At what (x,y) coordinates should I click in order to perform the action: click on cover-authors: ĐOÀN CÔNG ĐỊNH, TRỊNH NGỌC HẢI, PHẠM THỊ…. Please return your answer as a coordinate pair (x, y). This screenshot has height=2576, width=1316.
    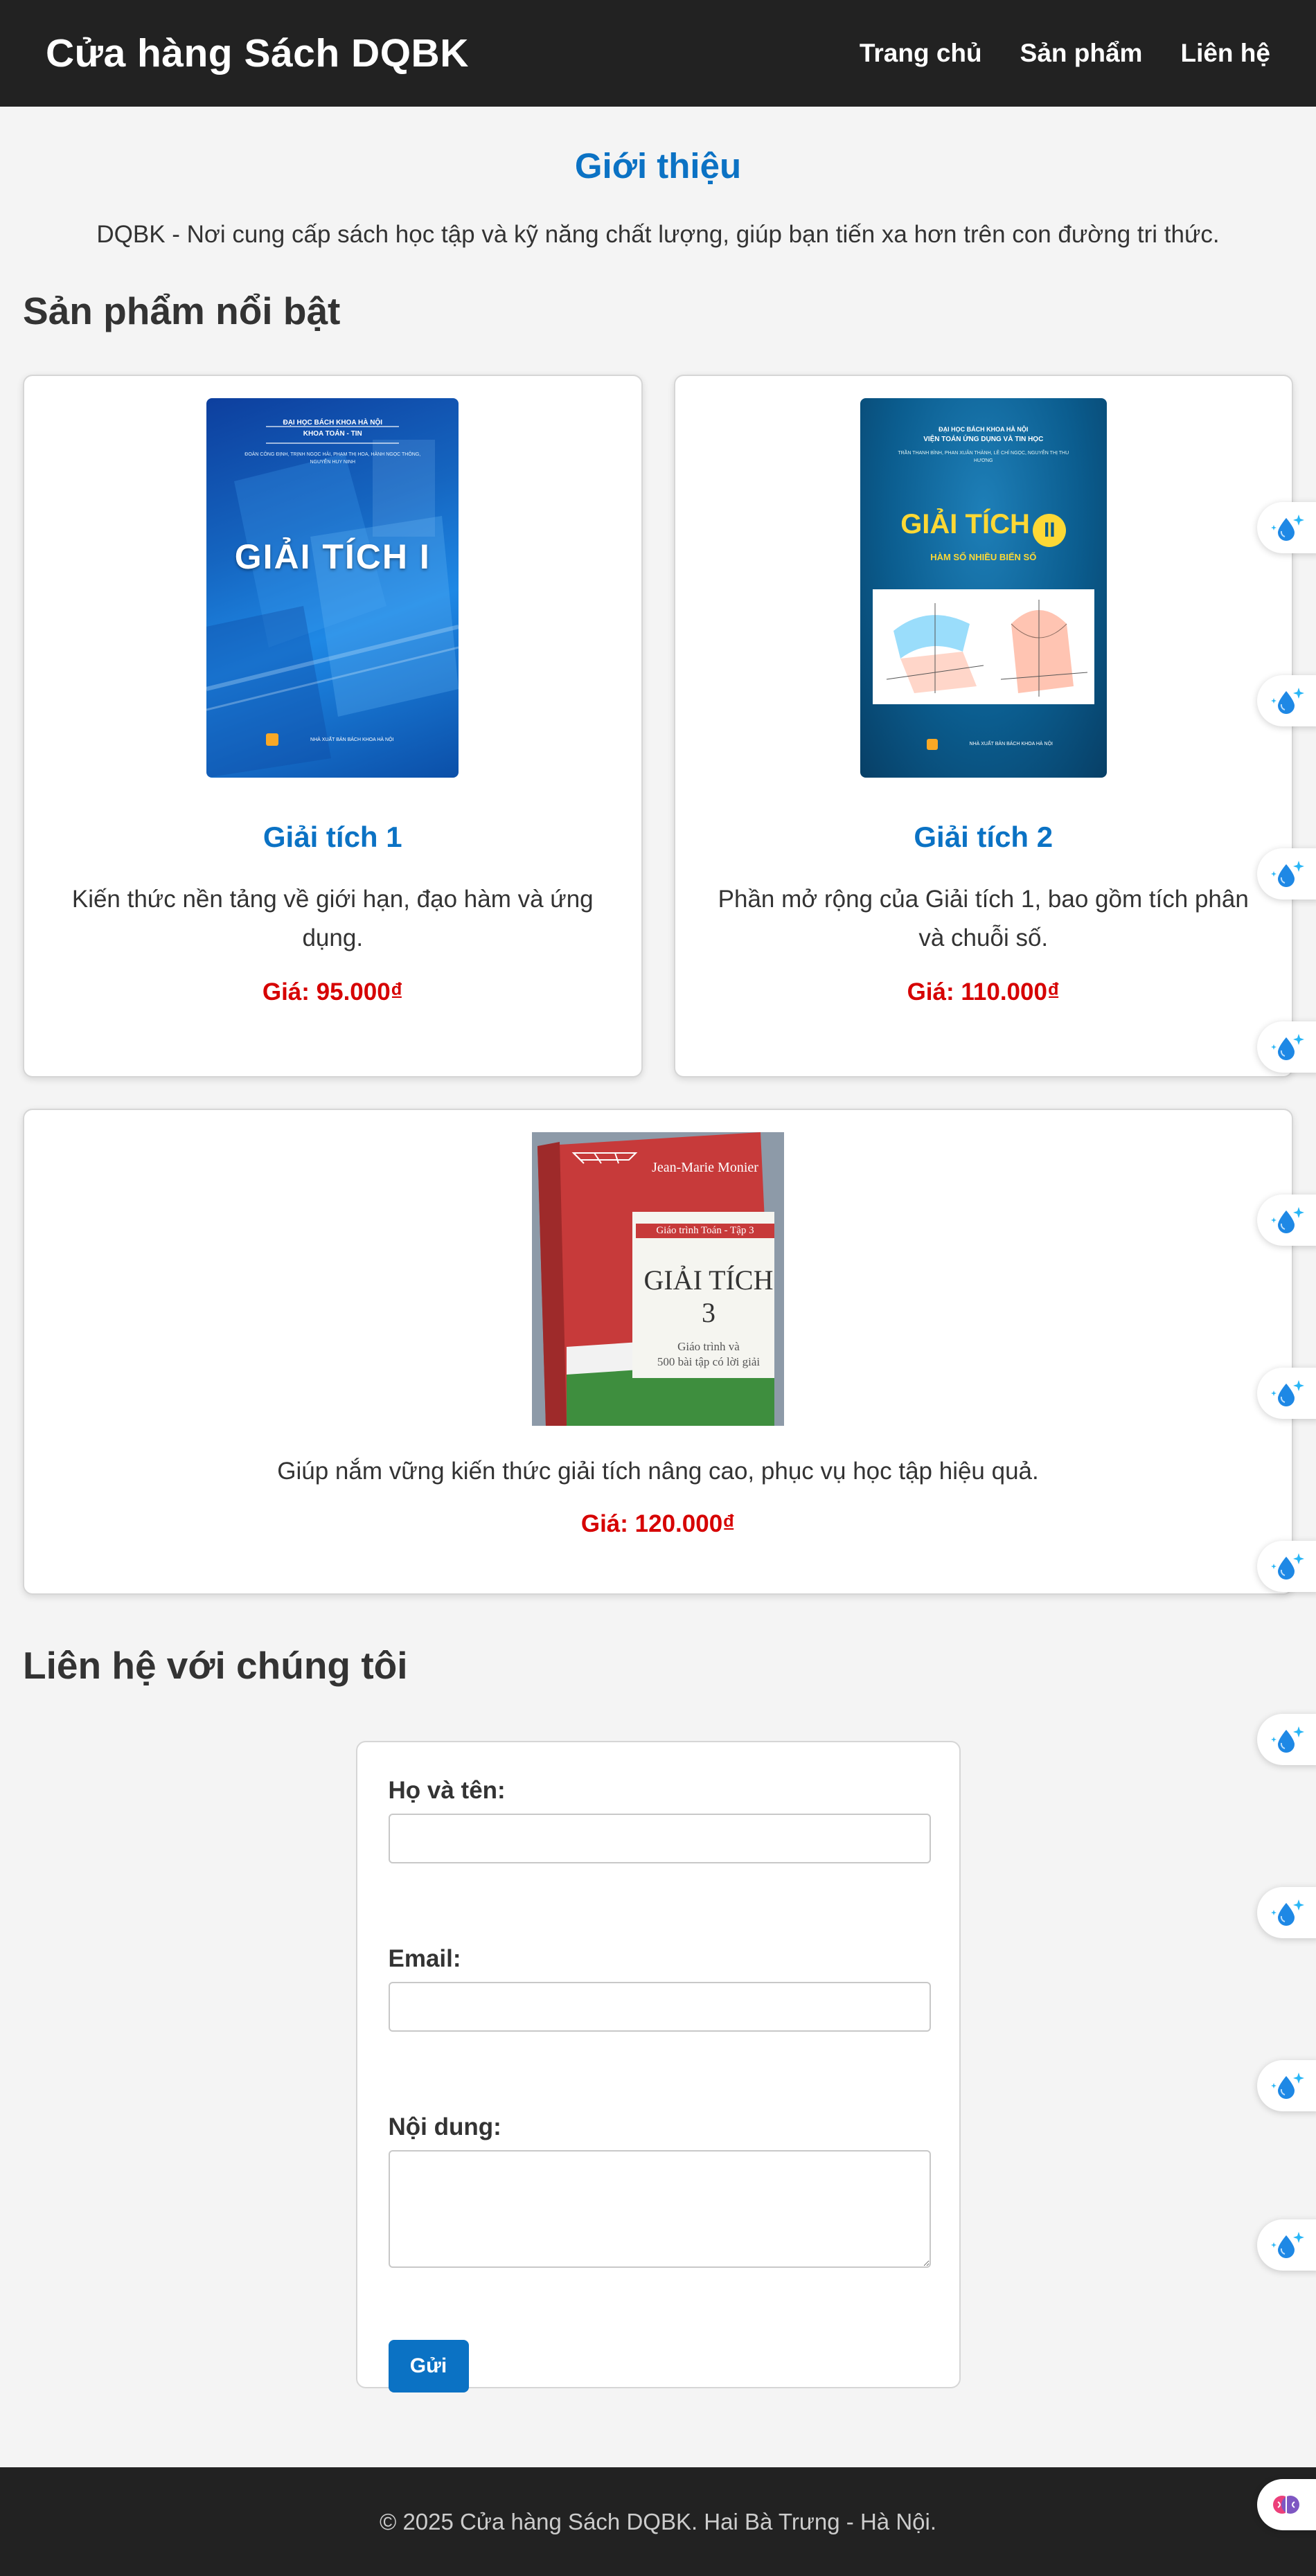
    Looking at the image, I should click on (332, 458).